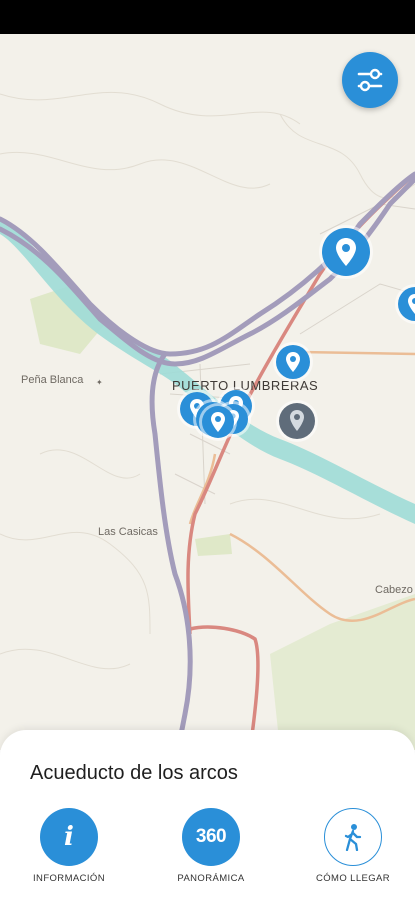 The height and width of the screenshot is (900, 415). What do you see at coordinates (297, 421) in the screenshot?
I see `selected-map-pin-icon` at bounding box center [297, 421].